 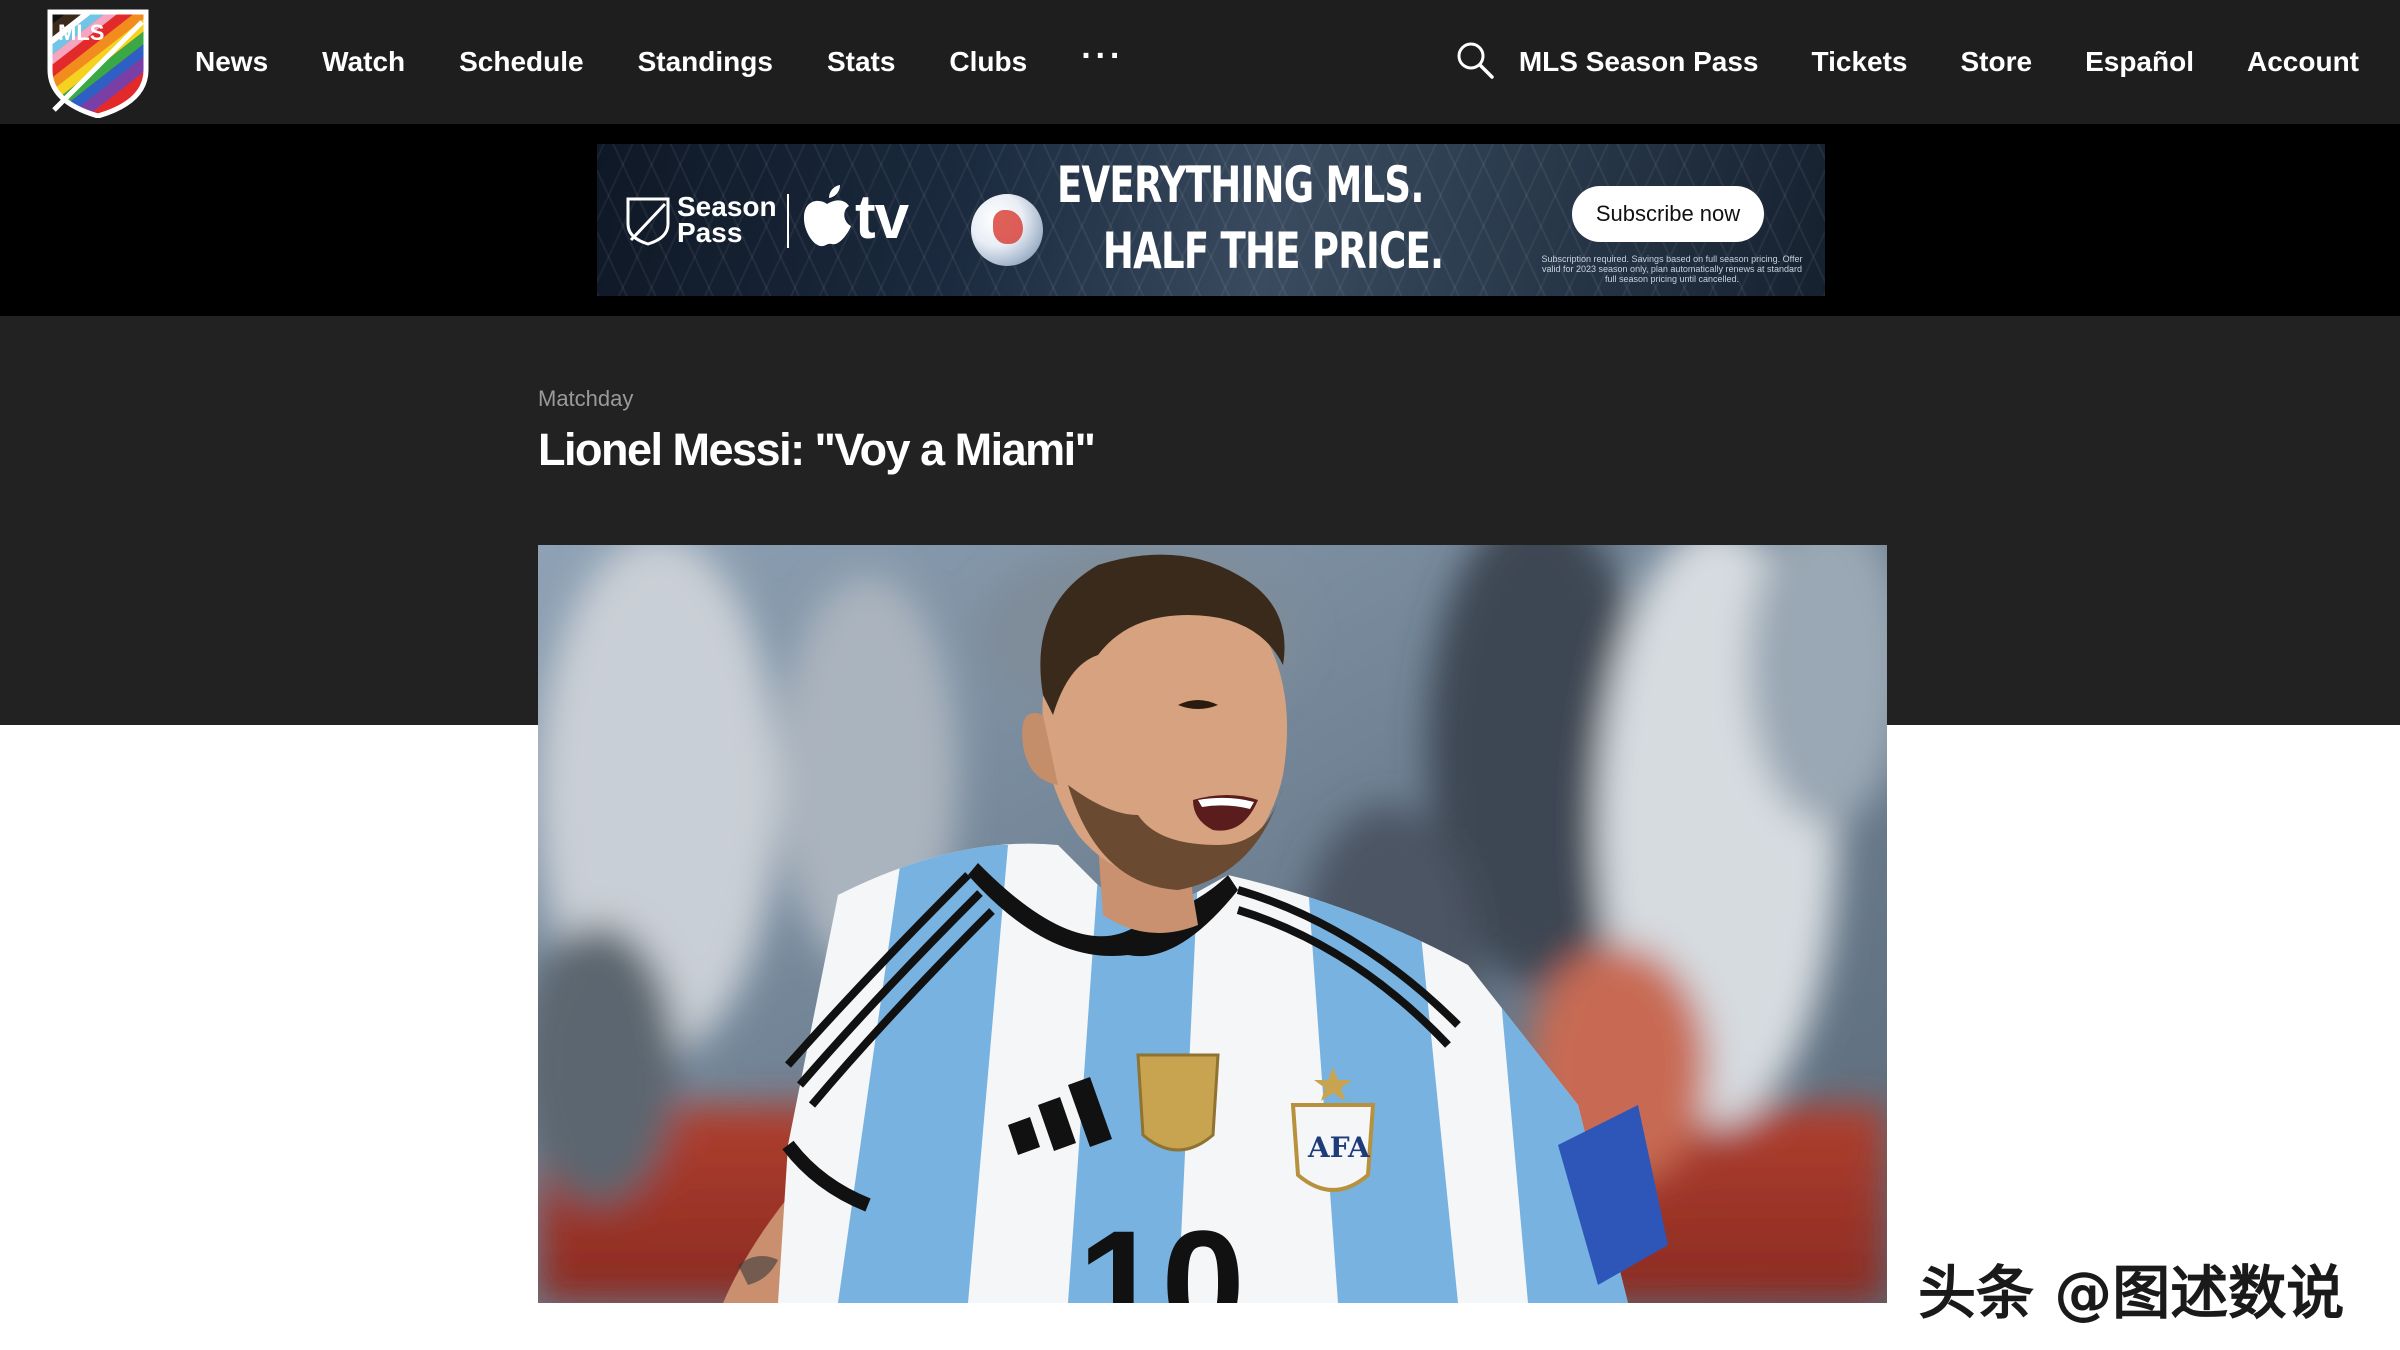 I want to click on nav-link-espanol: Español, so click(x=2139, y=62).